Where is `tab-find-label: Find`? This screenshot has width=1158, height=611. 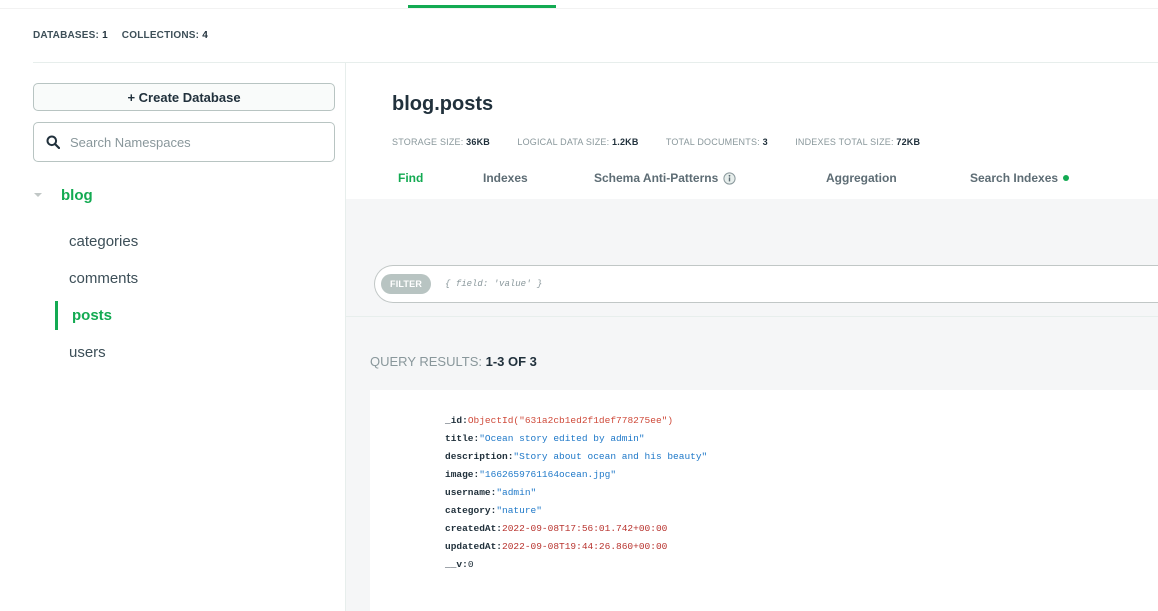
tab-find-label: Find is located at coordinates (411, 178).